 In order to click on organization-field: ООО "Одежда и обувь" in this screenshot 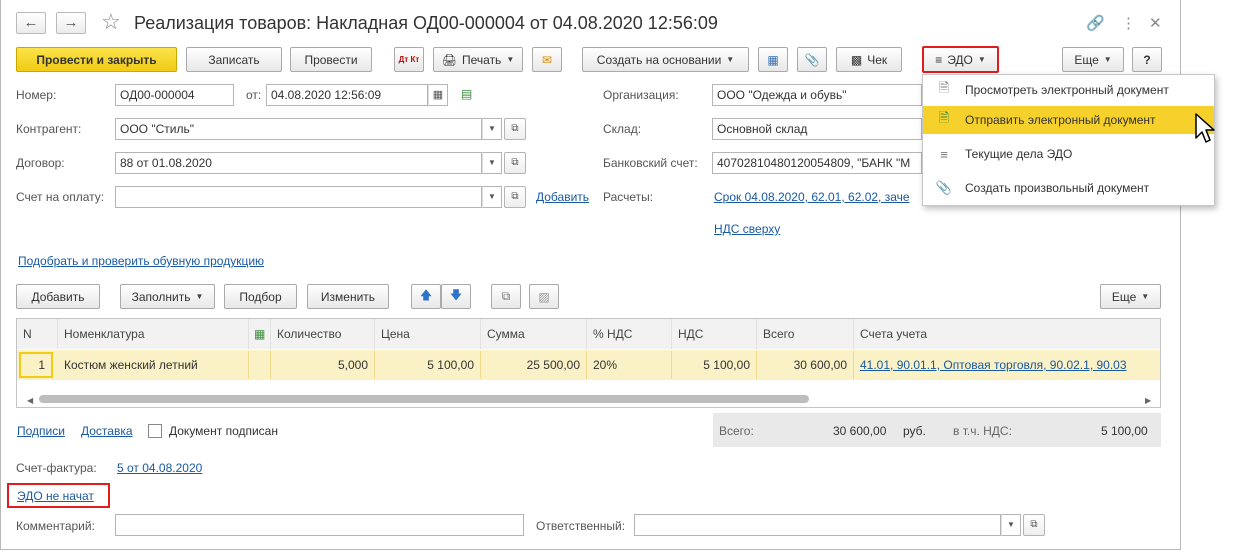, I will do `click(817, 95)`.